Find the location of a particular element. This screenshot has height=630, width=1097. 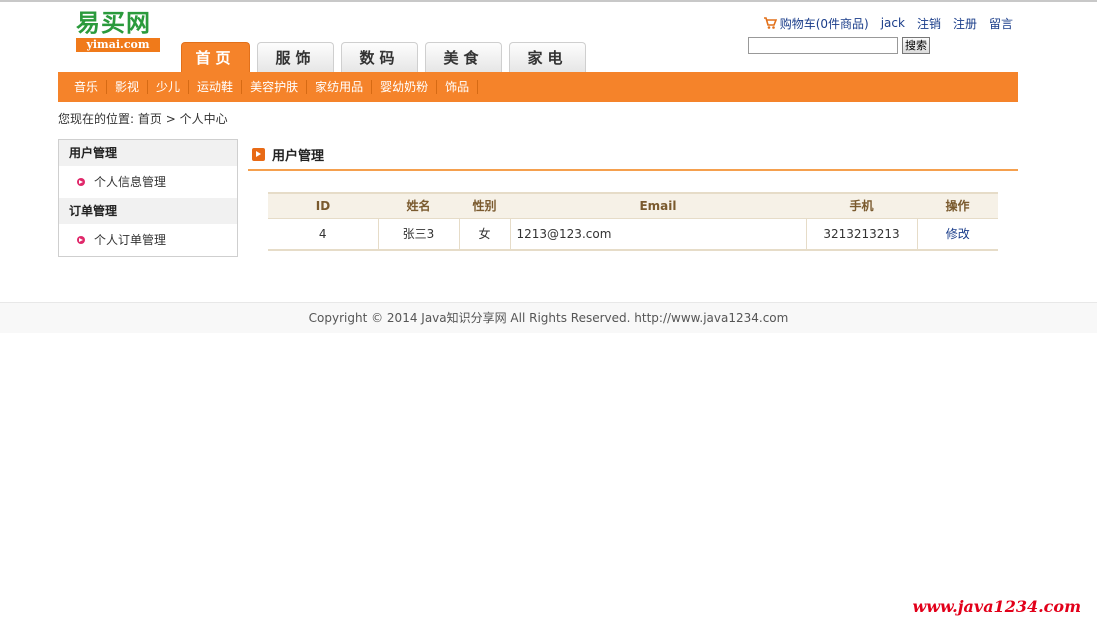

column-header-email: Email is located at coordinates (658, 205).